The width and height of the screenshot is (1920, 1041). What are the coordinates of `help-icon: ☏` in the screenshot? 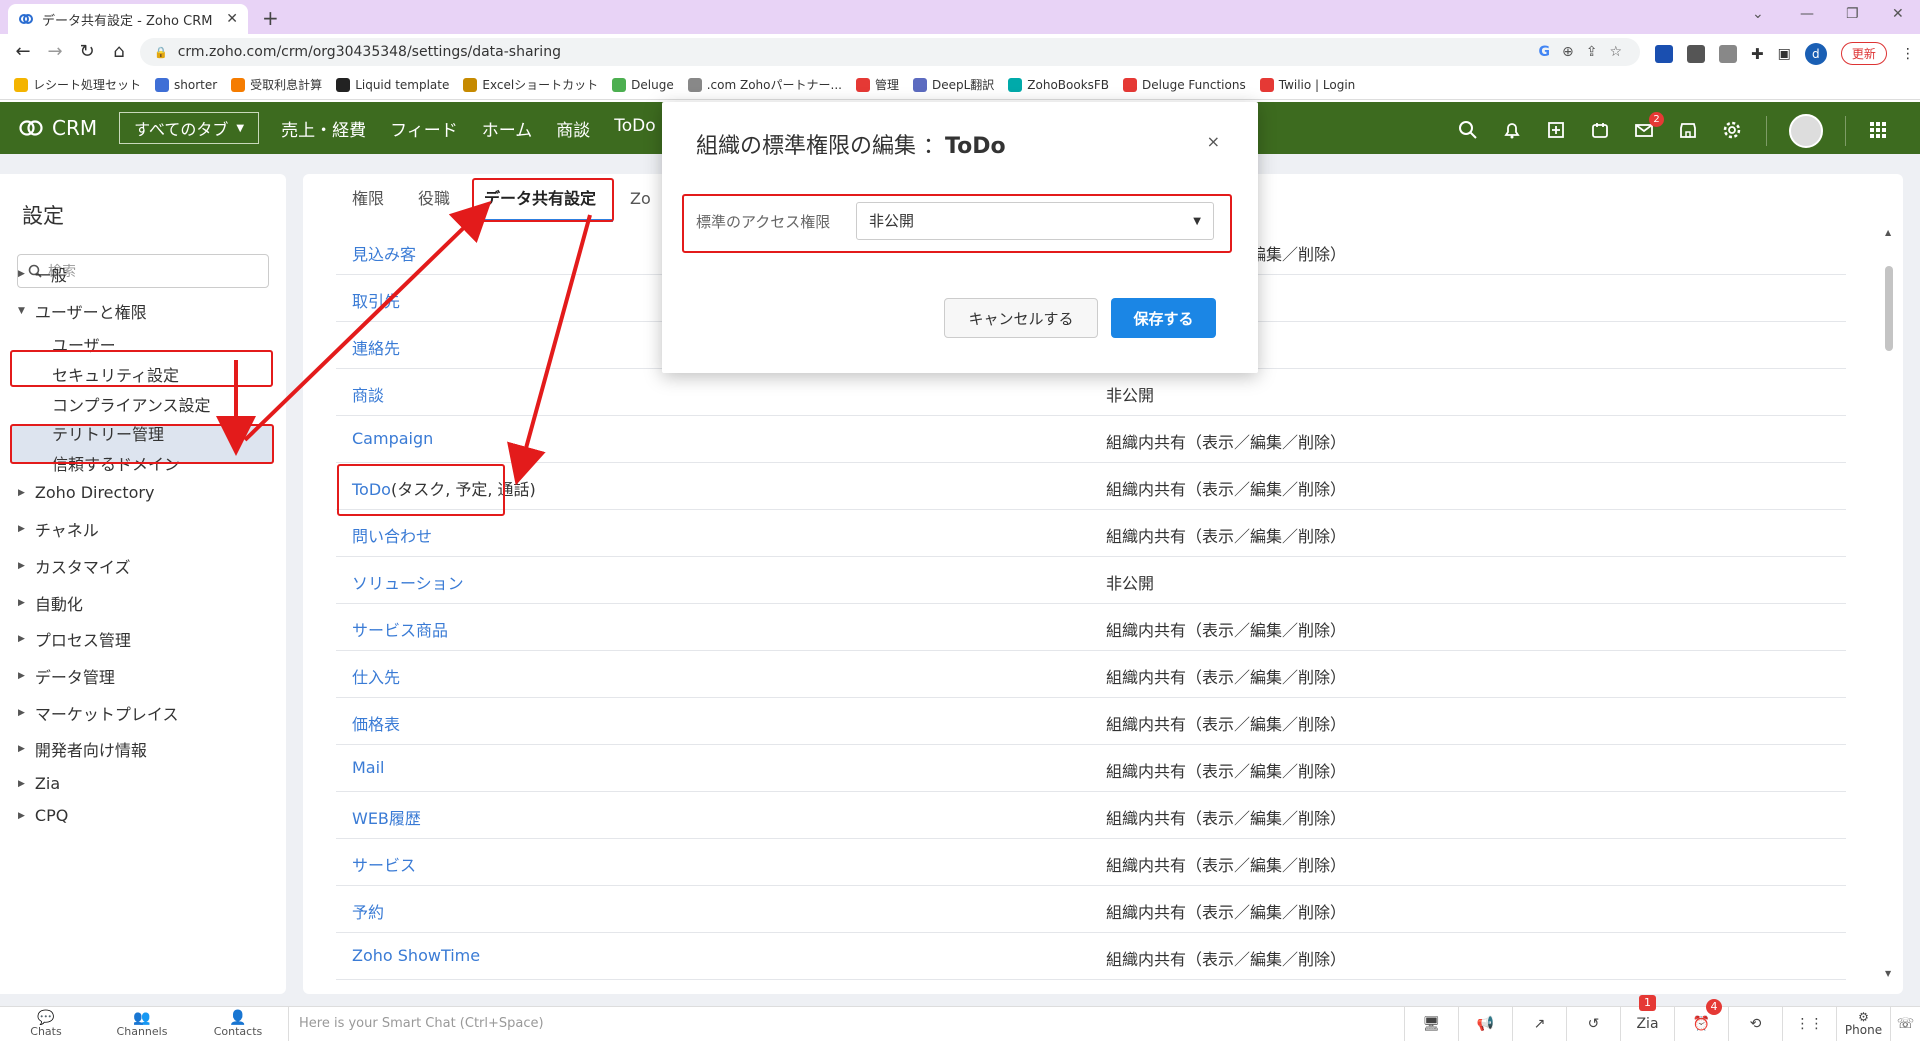 It's located at (1905, 1024).